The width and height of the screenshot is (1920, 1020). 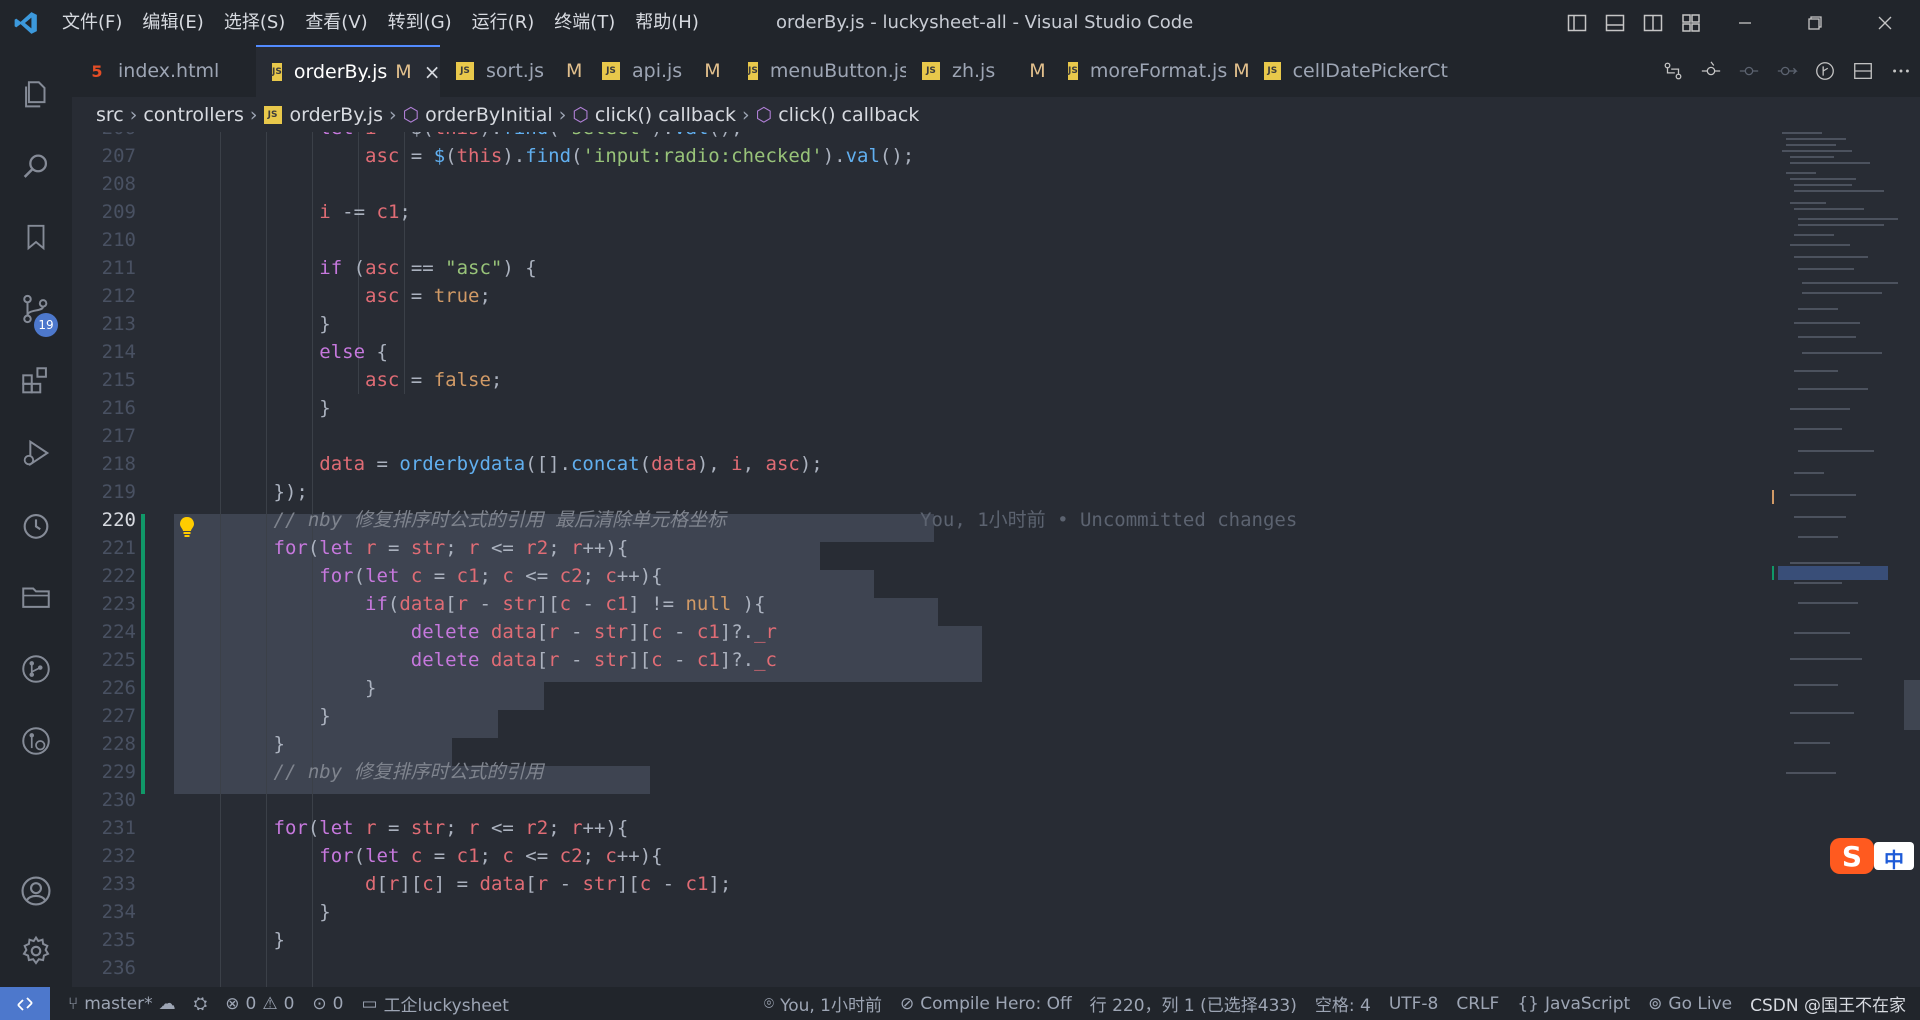 I want to click on code-line: }, so click(x=256, y=912).